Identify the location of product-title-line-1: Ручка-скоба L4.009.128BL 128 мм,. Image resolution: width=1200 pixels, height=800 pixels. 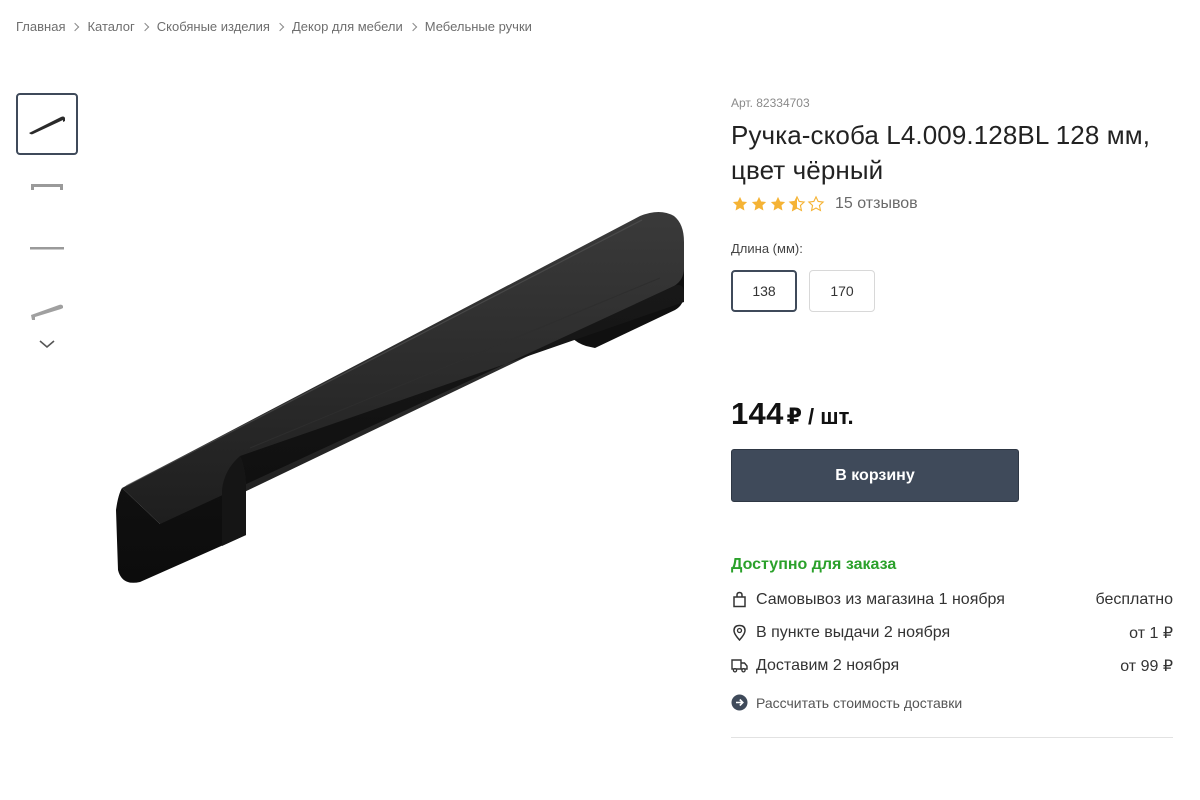
(941, 135).